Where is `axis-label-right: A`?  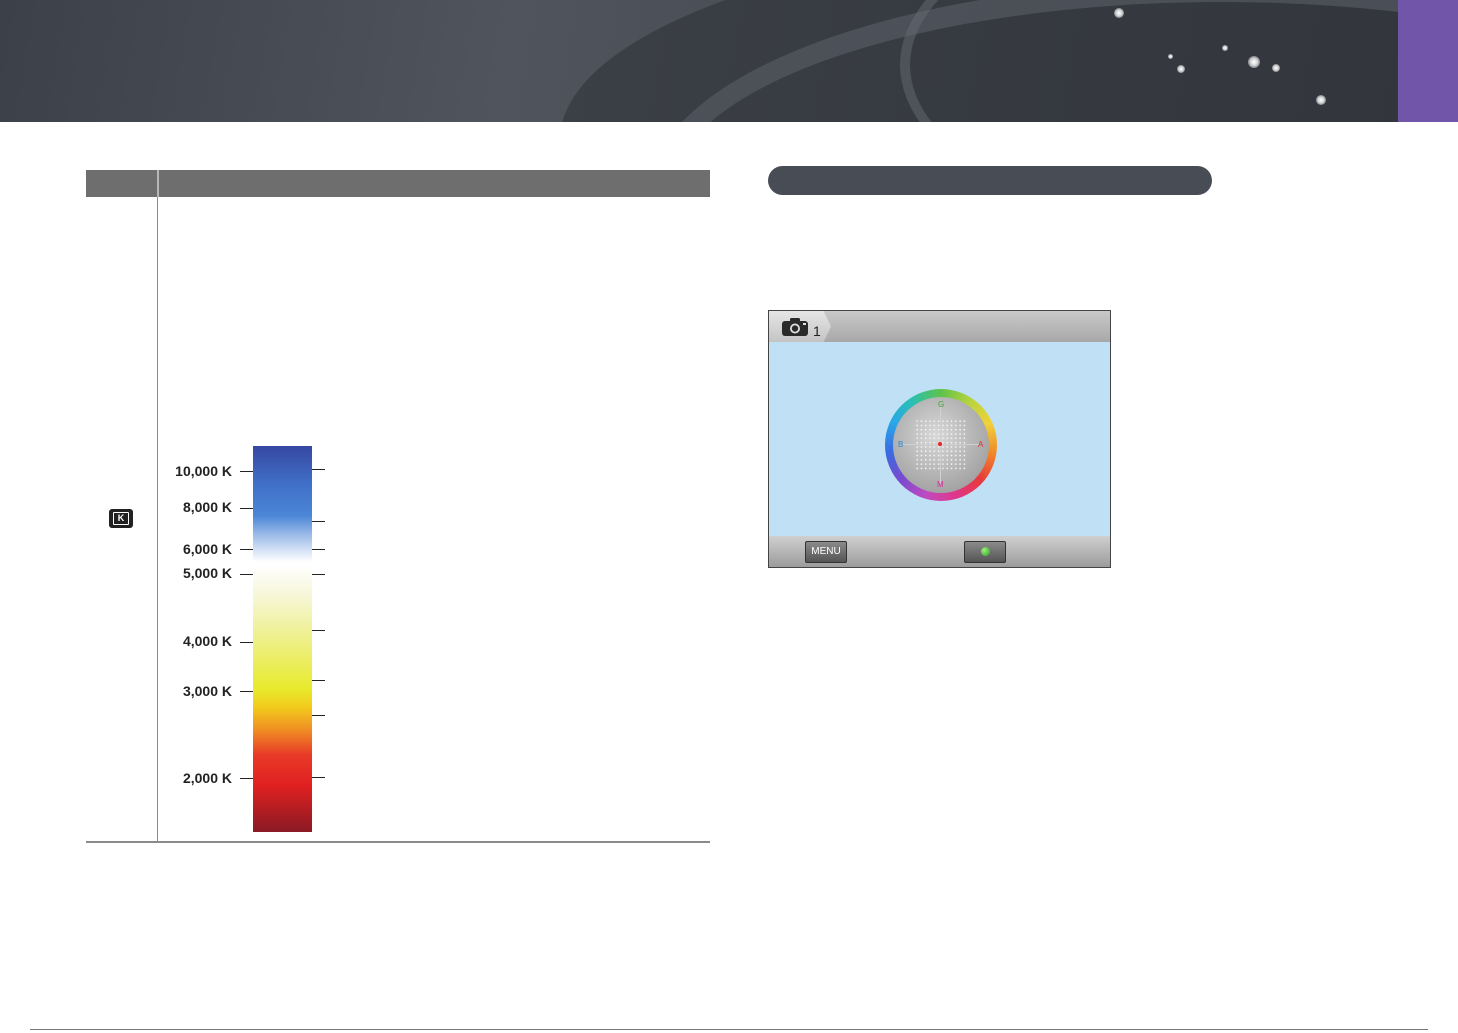
axis-label-right: A is located at coordinates (981, 444).